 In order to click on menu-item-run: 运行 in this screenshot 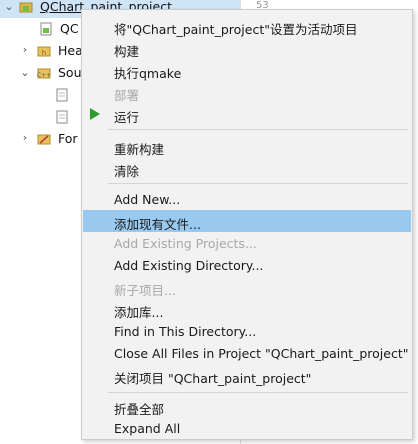, I will do `click(247, 114)`.